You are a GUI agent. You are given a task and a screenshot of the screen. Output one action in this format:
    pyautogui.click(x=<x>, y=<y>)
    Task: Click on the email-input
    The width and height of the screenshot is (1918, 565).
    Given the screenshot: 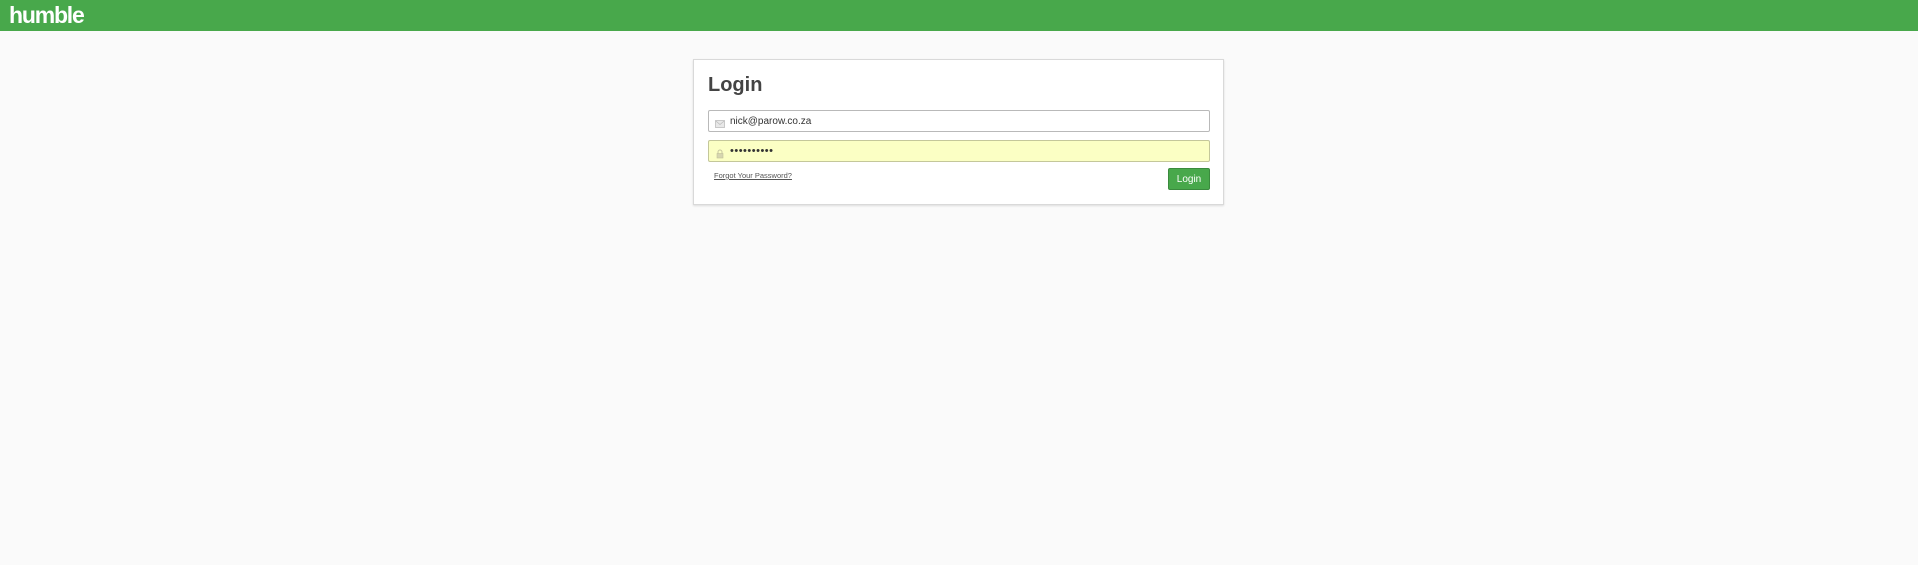 What is the action you would take?
    pyautogui.click(x=965, y=121)
    